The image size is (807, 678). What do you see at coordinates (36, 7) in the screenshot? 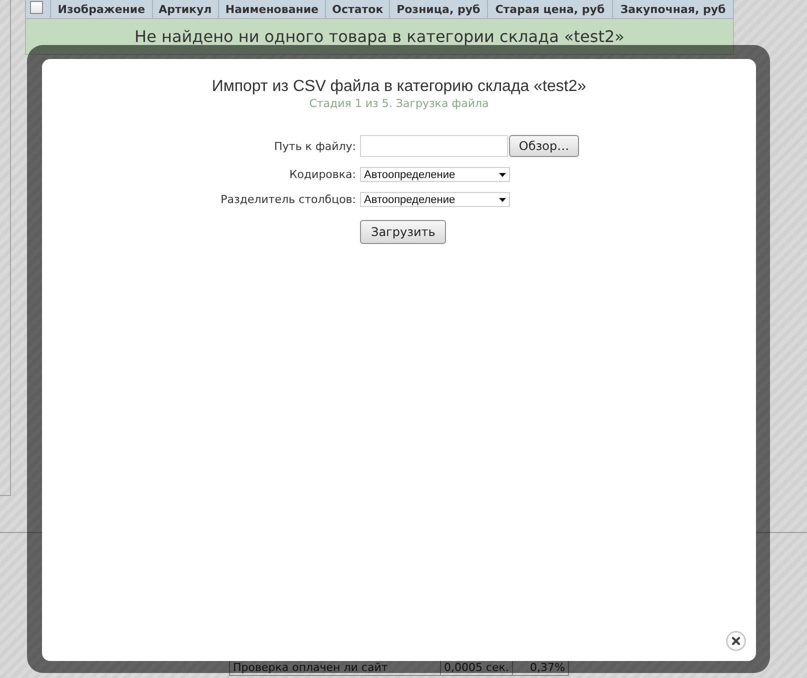
I see `select-all-checkbox` at bounding box center [36, 7].